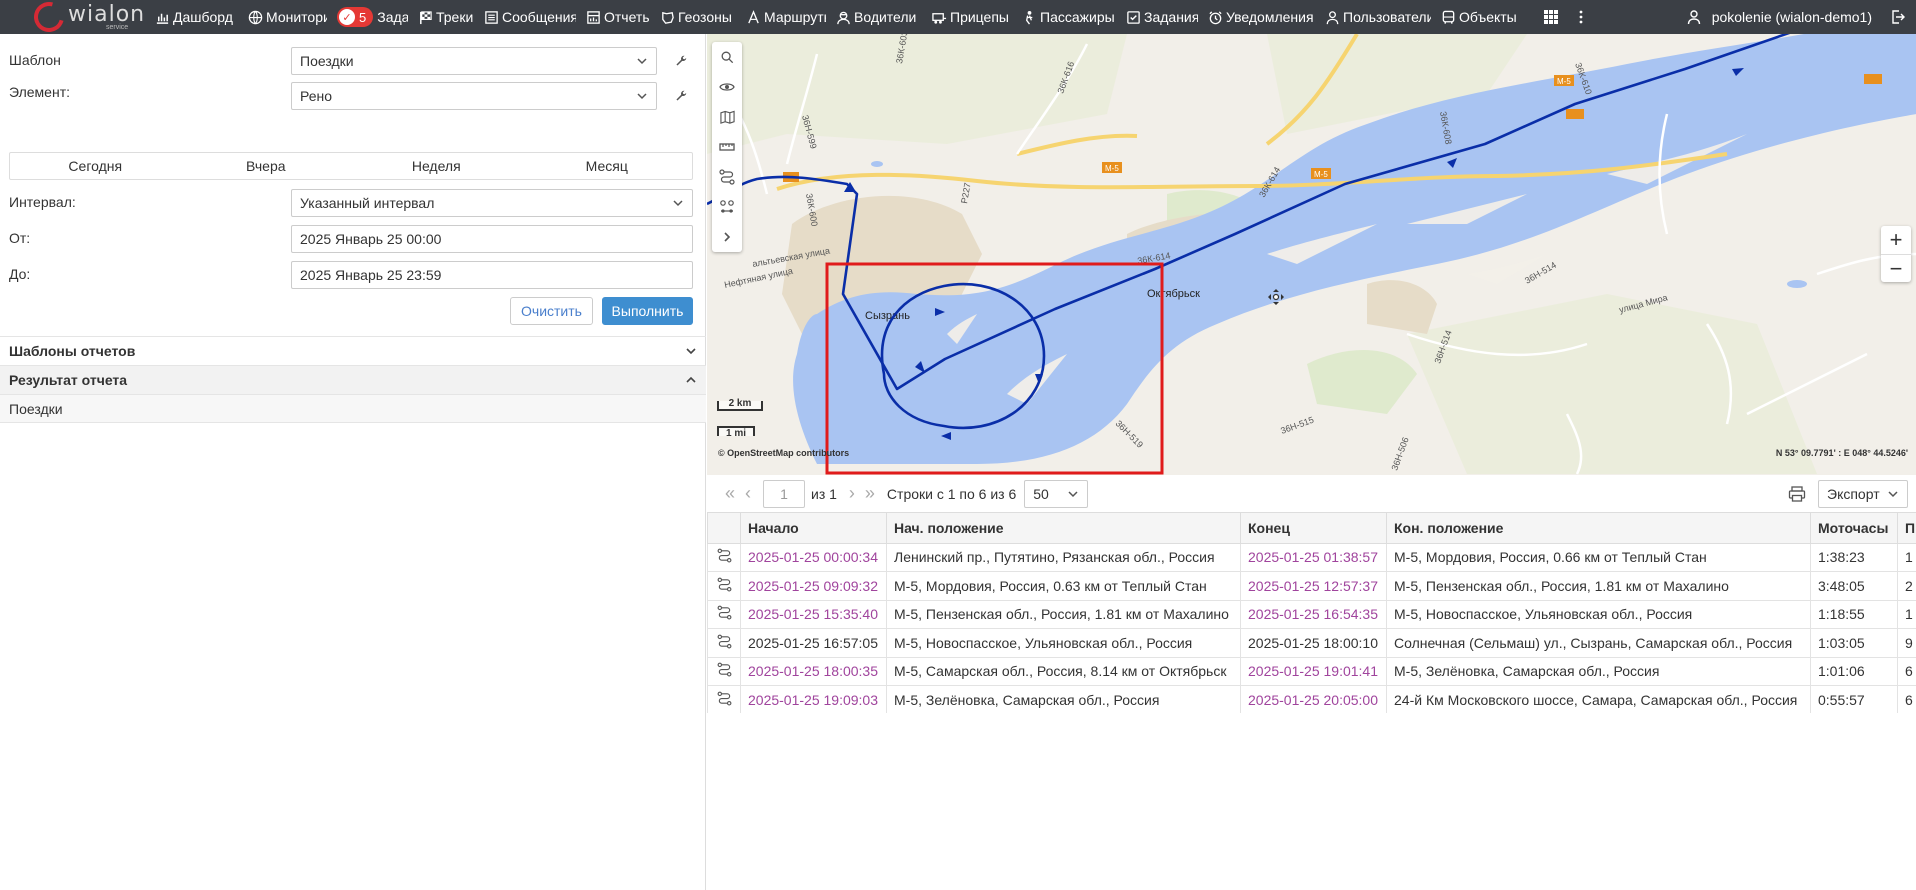 The height and width of the screenshot is (890, 1916). I want to click on map-eye-icon, so click(727, 87).